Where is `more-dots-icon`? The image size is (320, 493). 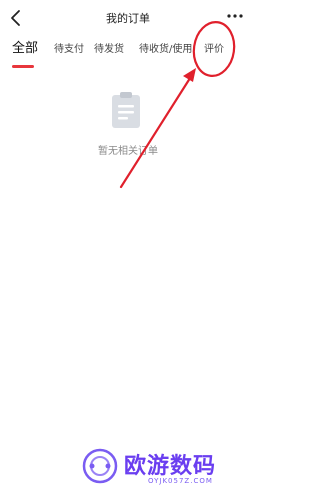
more-dots-icon is located at coordinates (235, 16).